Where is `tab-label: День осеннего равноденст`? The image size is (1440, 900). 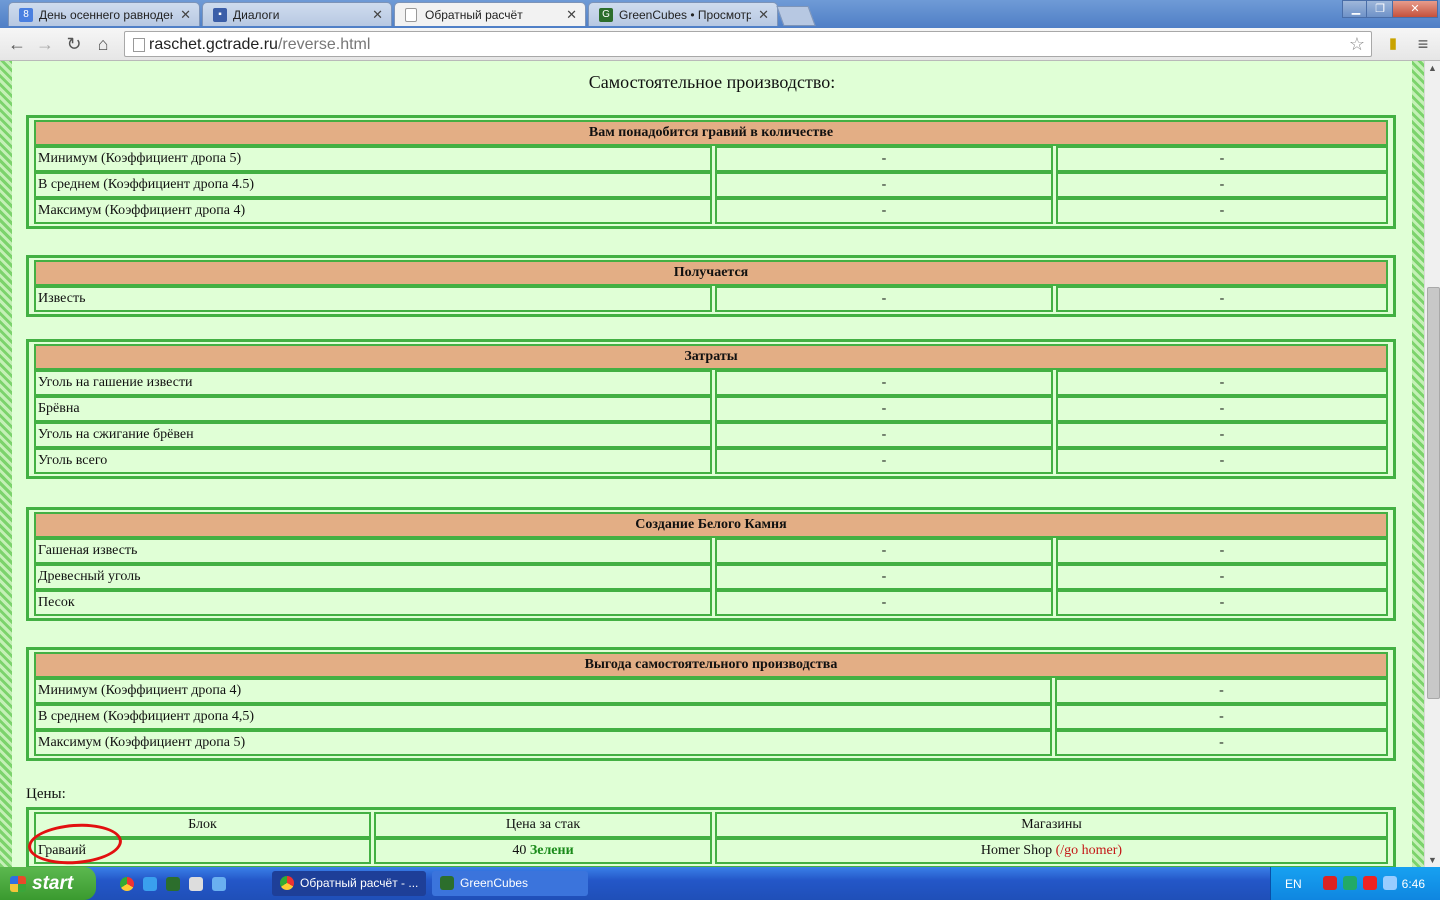 tab-label: День осеннего равноденст is located at coordinates (106, 15).